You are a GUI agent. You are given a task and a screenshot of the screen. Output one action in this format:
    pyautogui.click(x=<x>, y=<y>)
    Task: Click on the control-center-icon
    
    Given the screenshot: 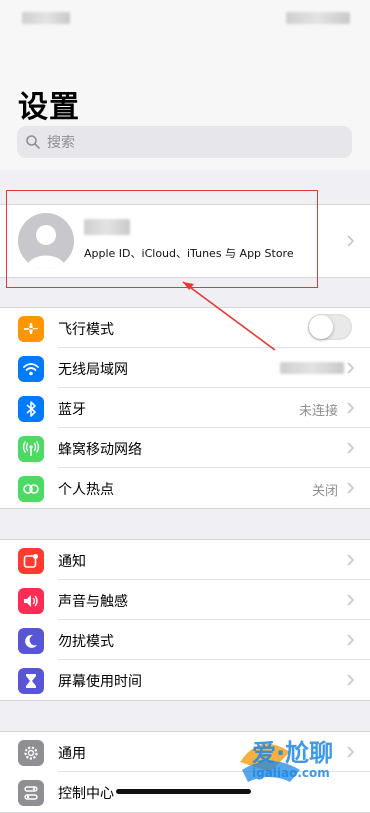 What is the action you would take?
    pyautogui.click(x=31, y=793)
    